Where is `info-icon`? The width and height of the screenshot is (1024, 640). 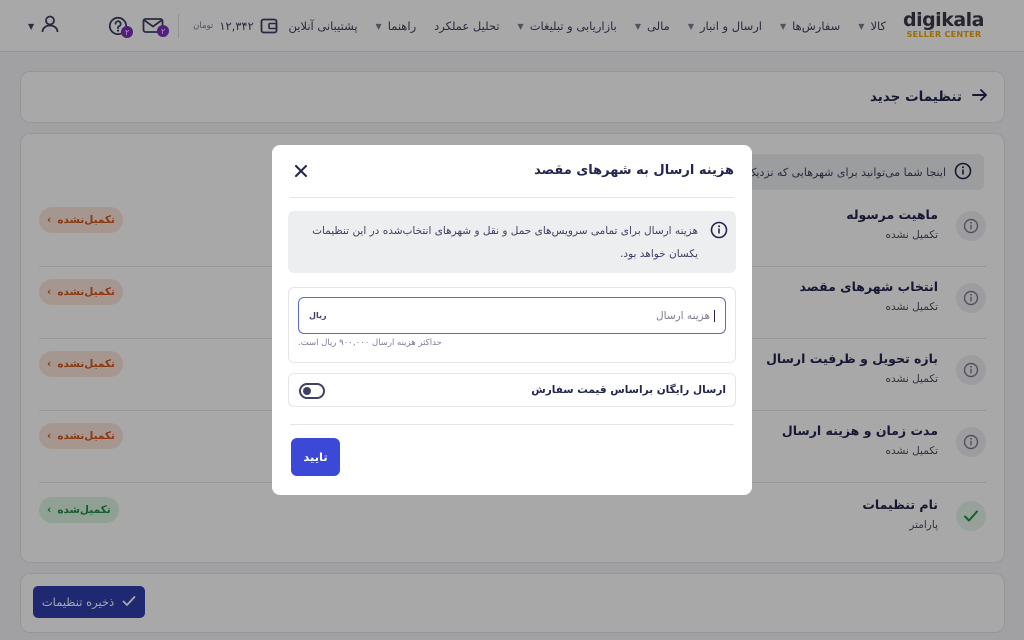
info-icon is located at coordinates (719, 232).